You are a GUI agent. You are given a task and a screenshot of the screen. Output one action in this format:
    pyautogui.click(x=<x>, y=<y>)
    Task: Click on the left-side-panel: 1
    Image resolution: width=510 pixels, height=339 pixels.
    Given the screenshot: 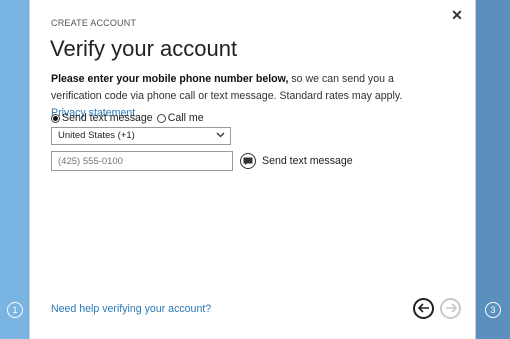 What is the action you would take?
    pyautogui.click(x=14, y=169)
    